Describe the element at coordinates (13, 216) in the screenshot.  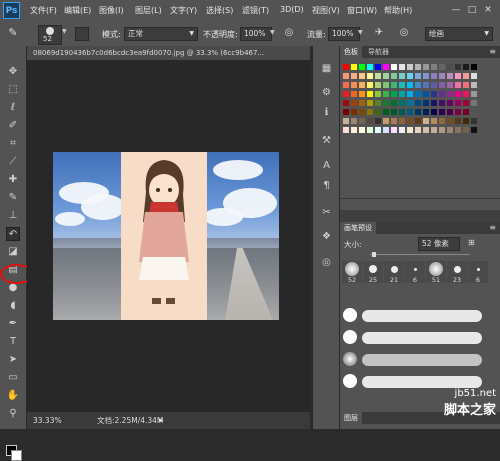
I see `clone-stamp-tool-icon: ⊥` at that location.